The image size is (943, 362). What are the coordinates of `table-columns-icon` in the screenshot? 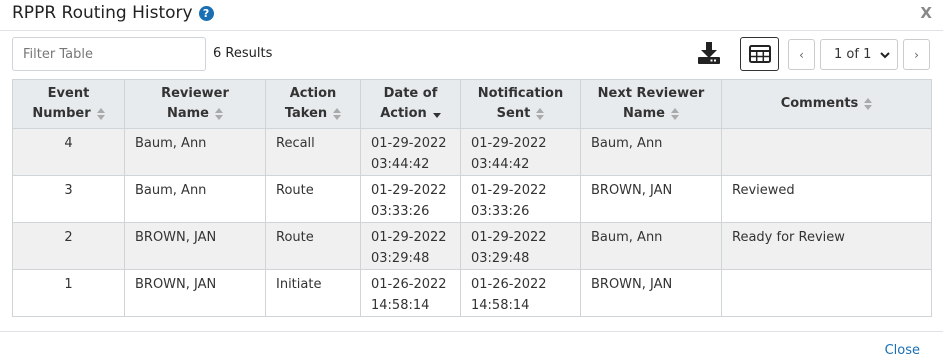 It's located at (759, 54).